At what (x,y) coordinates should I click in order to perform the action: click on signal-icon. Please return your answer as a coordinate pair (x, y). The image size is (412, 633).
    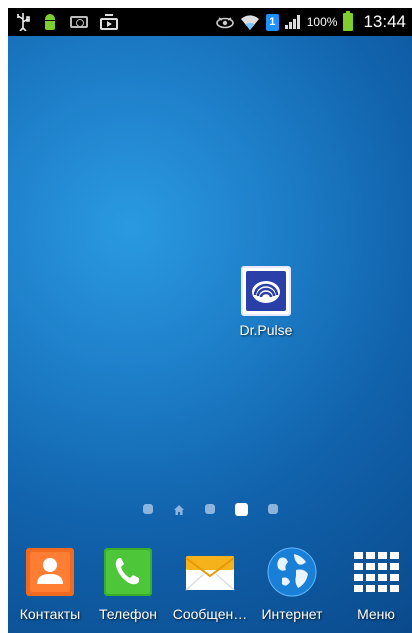
    Looking at the image, I should click on (292, 22).